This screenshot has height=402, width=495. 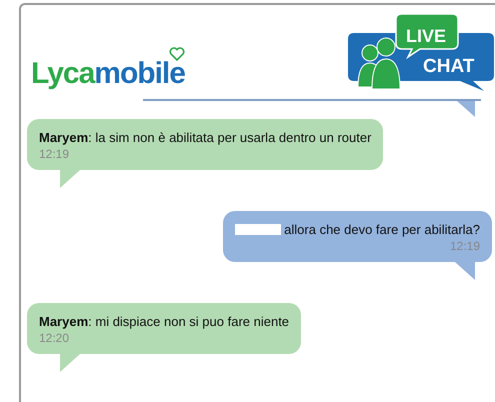 What do you see at coordinates (466, 109) in the screenshot?
I see `speech-tail-icon` at bounding box center [466, 109].